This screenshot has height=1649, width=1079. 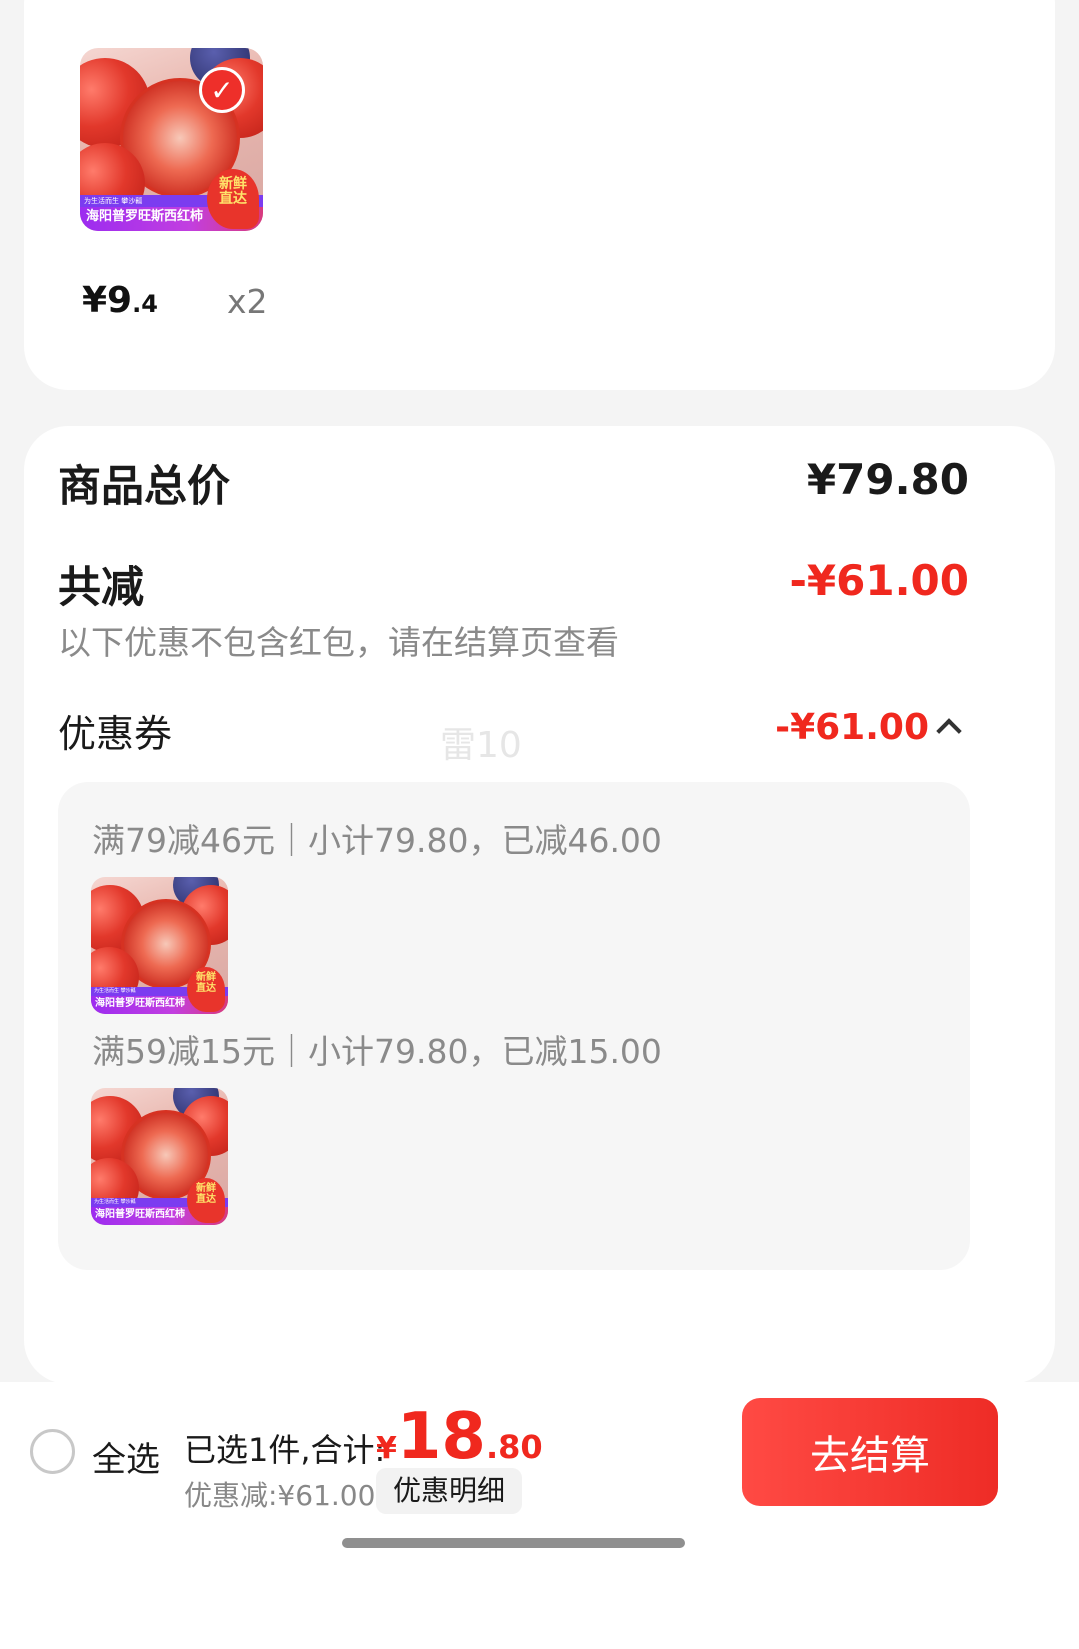 What do you see at coordinates (126, 1456) in the screenshot?
I see `select-all-label: 全选` at bounding box center [126, 1456].